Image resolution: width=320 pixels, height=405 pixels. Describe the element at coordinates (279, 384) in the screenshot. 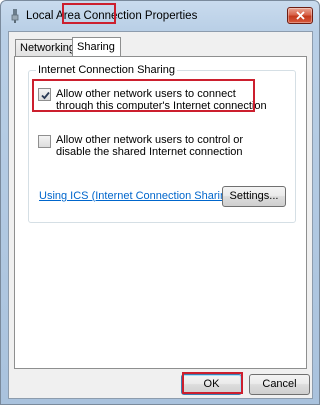

I see `cancel-button: Cancel` at that location.